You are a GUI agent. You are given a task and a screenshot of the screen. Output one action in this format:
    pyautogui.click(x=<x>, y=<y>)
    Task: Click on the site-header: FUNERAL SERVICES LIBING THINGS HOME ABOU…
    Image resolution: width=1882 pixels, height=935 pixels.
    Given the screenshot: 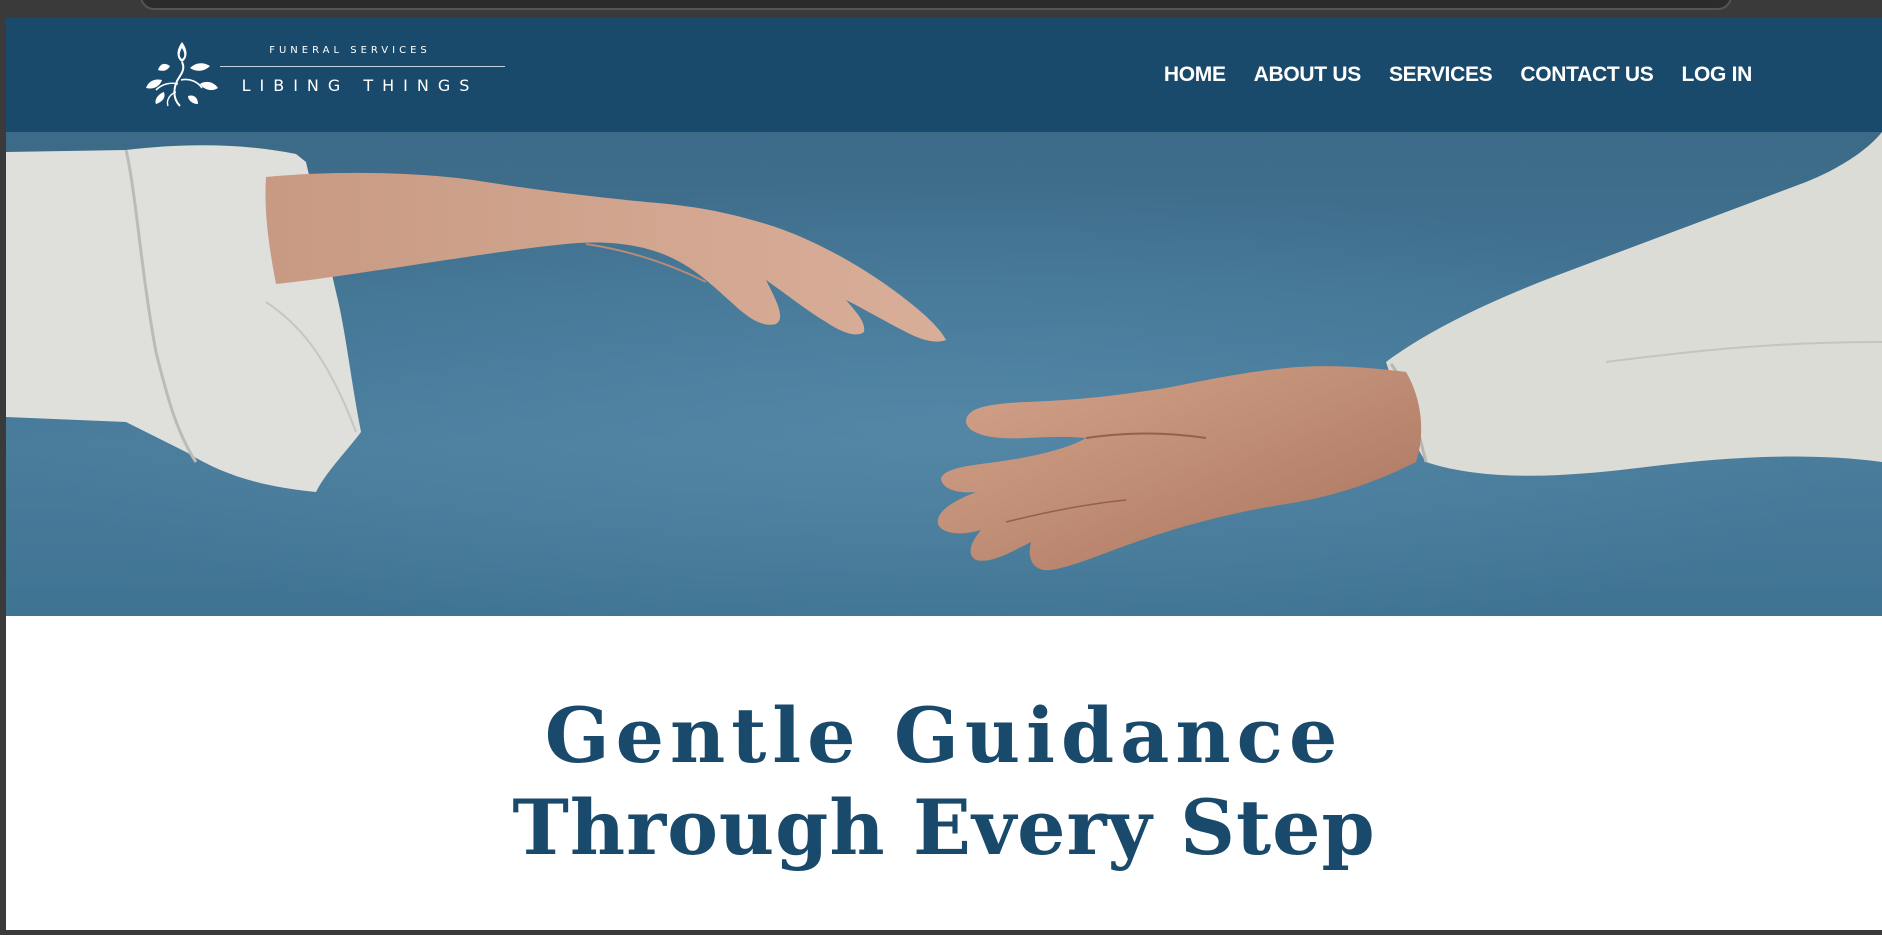 What is the action you would take?
    pyautogui.click(x=944, y=75)
    